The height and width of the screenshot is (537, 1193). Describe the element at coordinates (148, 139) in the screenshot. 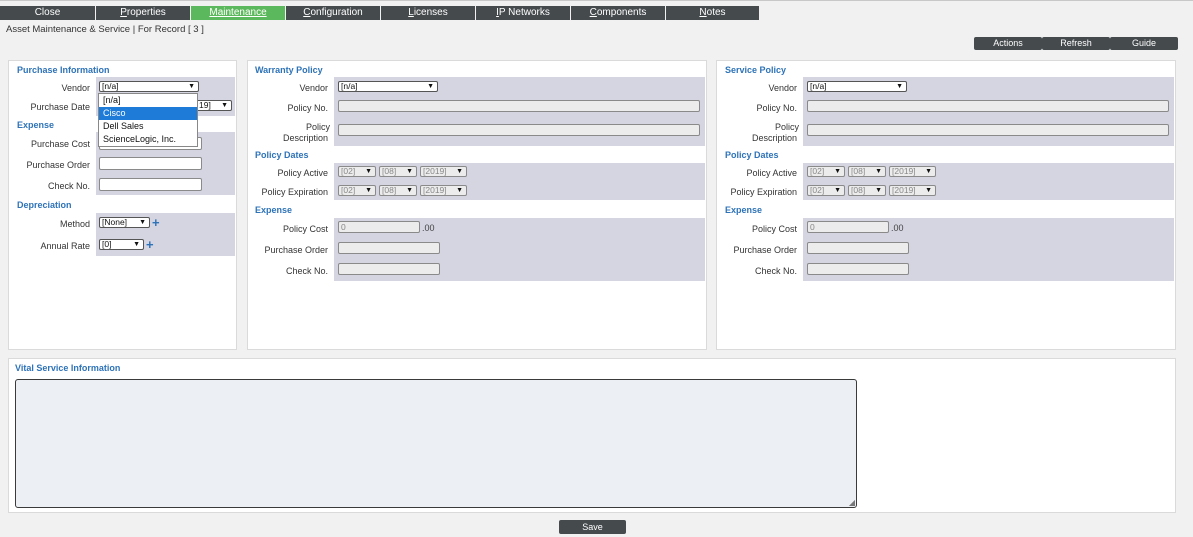

I see `vendor-option-sciencelogic: ScienceLogic, Inc.` at that location.